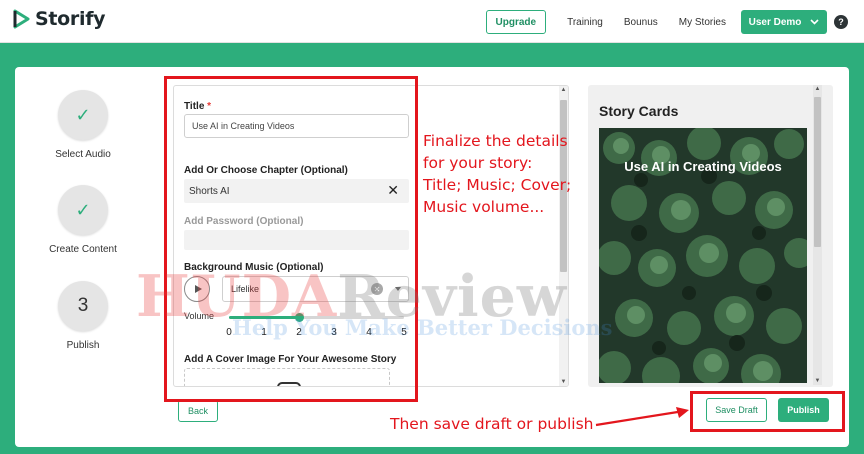  I want to click on back-button: Back, so click(198, 411).